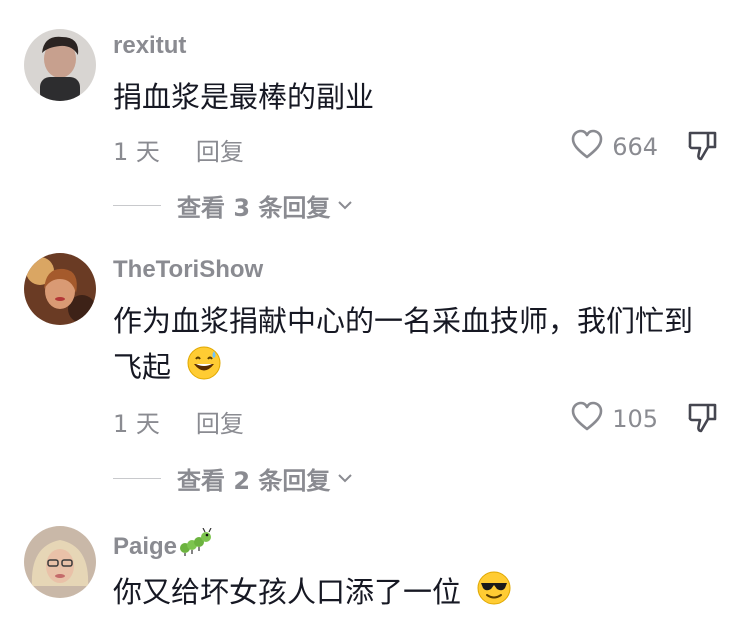  I want to click on username: Paige, so click(163, 546).